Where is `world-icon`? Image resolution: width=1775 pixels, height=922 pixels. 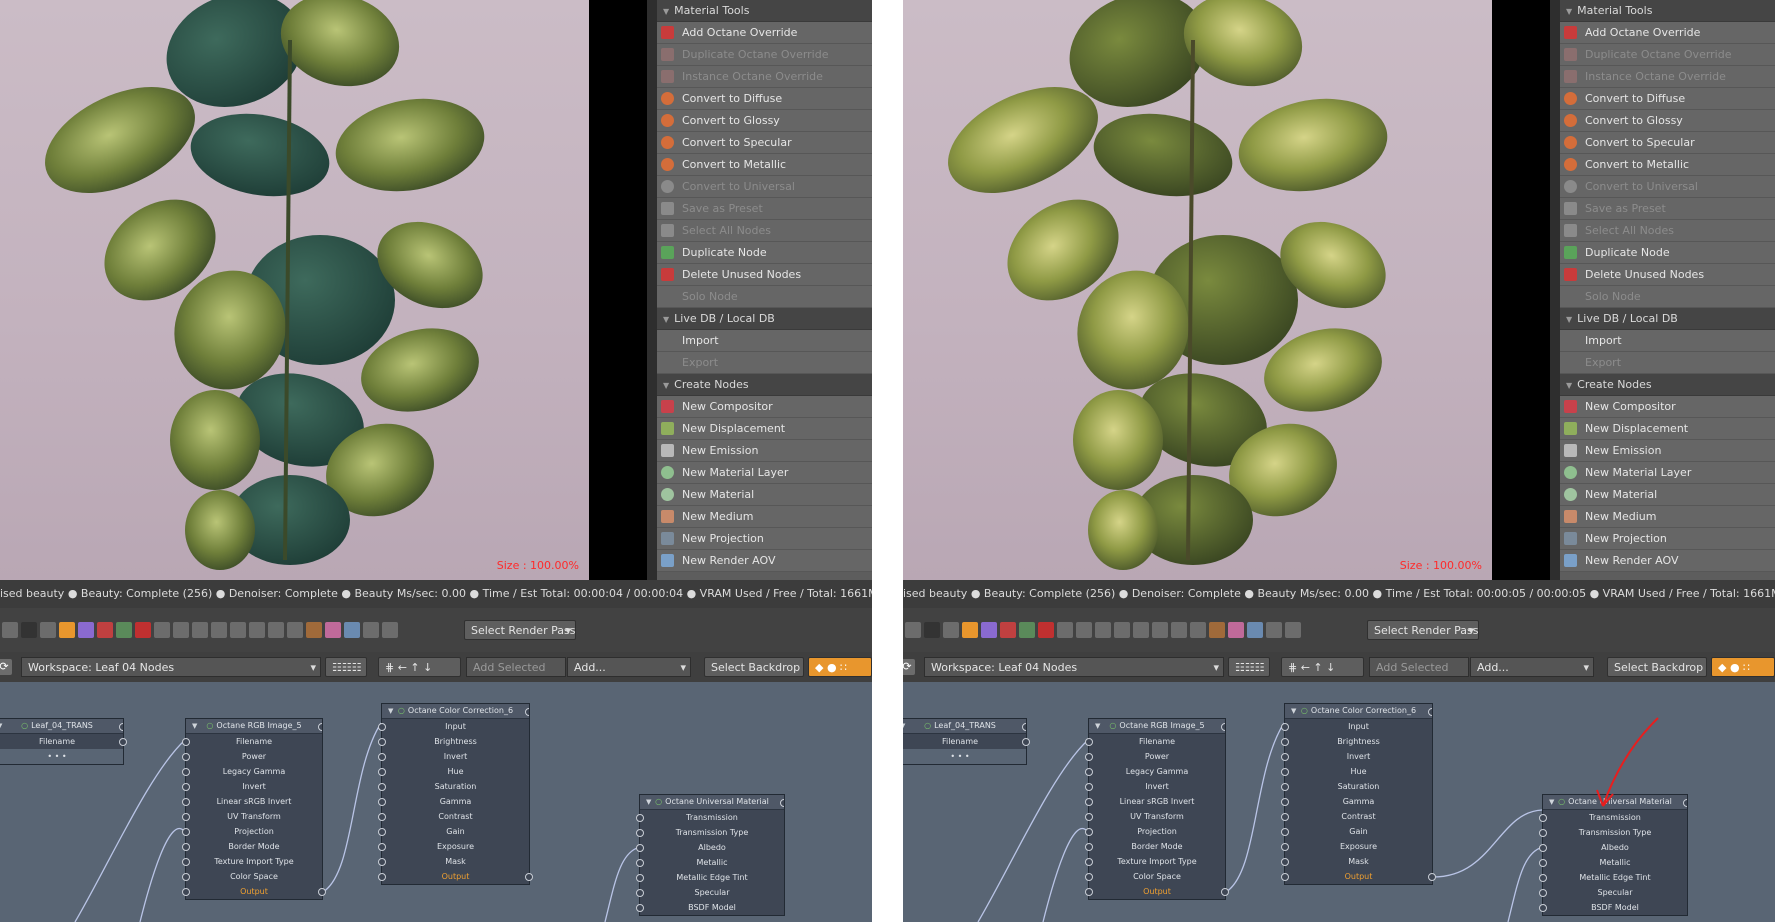
world-icon is located at coordinates (352, 630).